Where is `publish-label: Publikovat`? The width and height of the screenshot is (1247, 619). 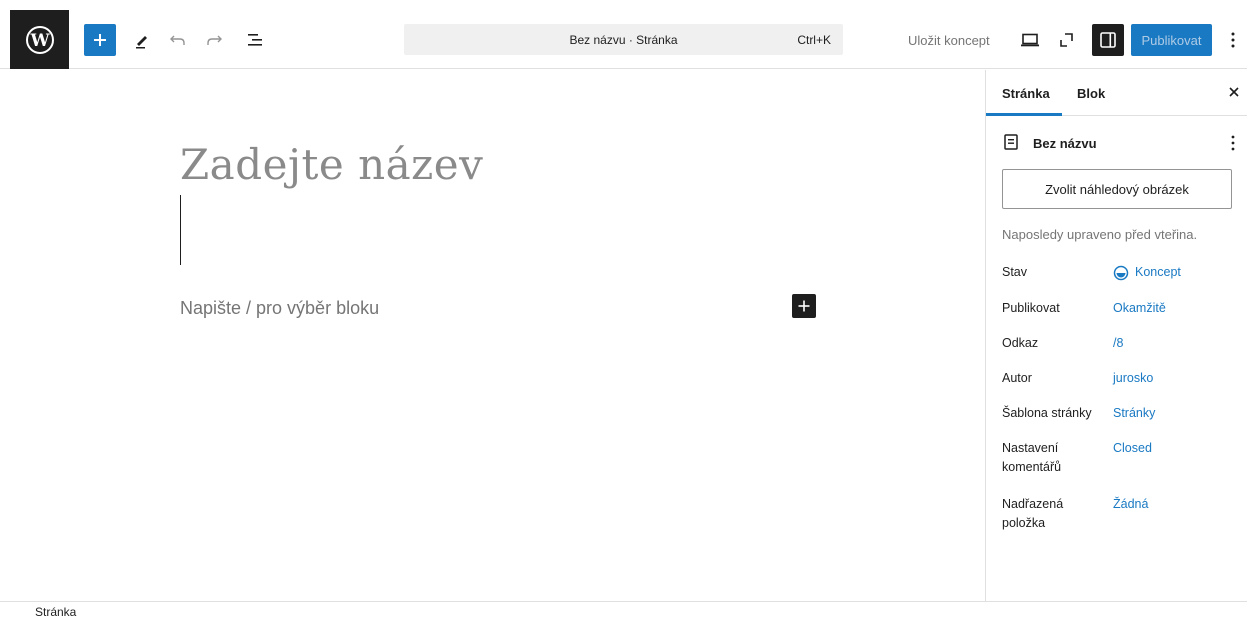 publish-label: Publikovat is located at coordinates (1031, 308).